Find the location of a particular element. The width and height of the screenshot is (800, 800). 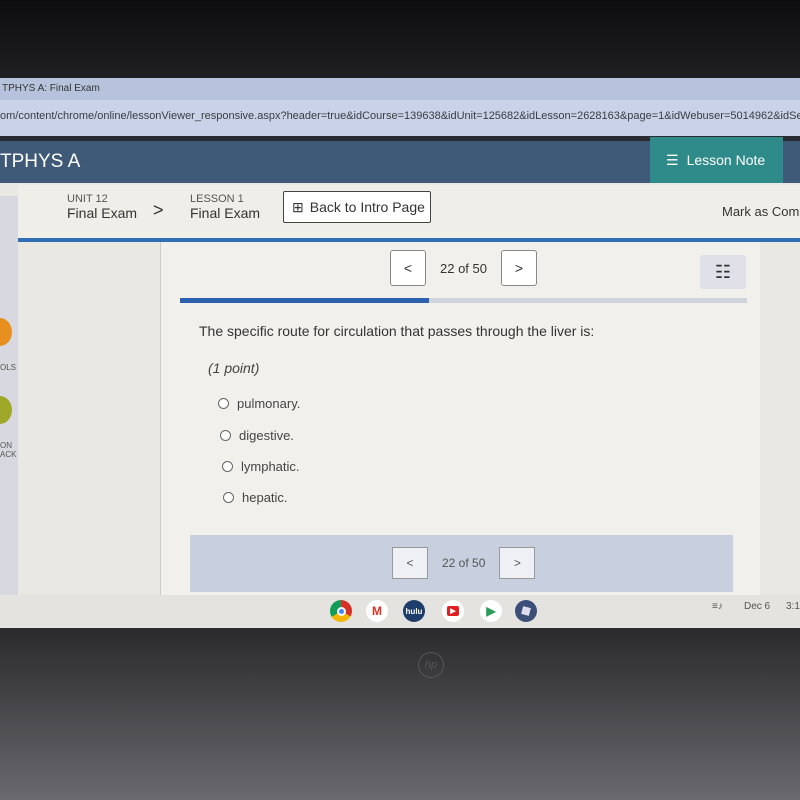

option-pulmonary: pulmonary. is located at coordinates (259, 403).